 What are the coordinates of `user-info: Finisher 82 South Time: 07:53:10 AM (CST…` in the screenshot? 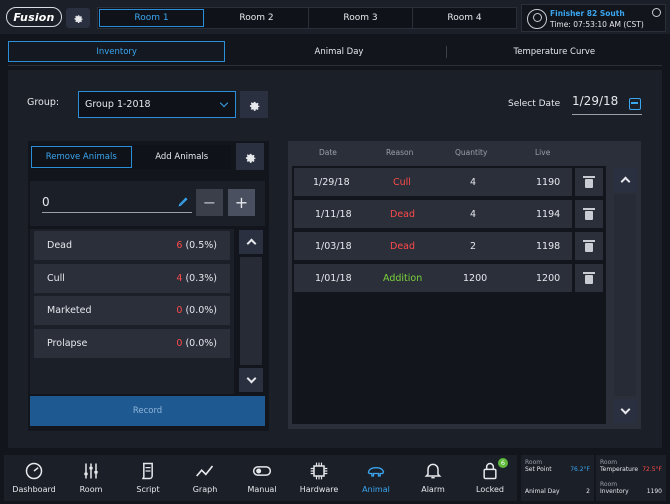 It's located at (593, 18).